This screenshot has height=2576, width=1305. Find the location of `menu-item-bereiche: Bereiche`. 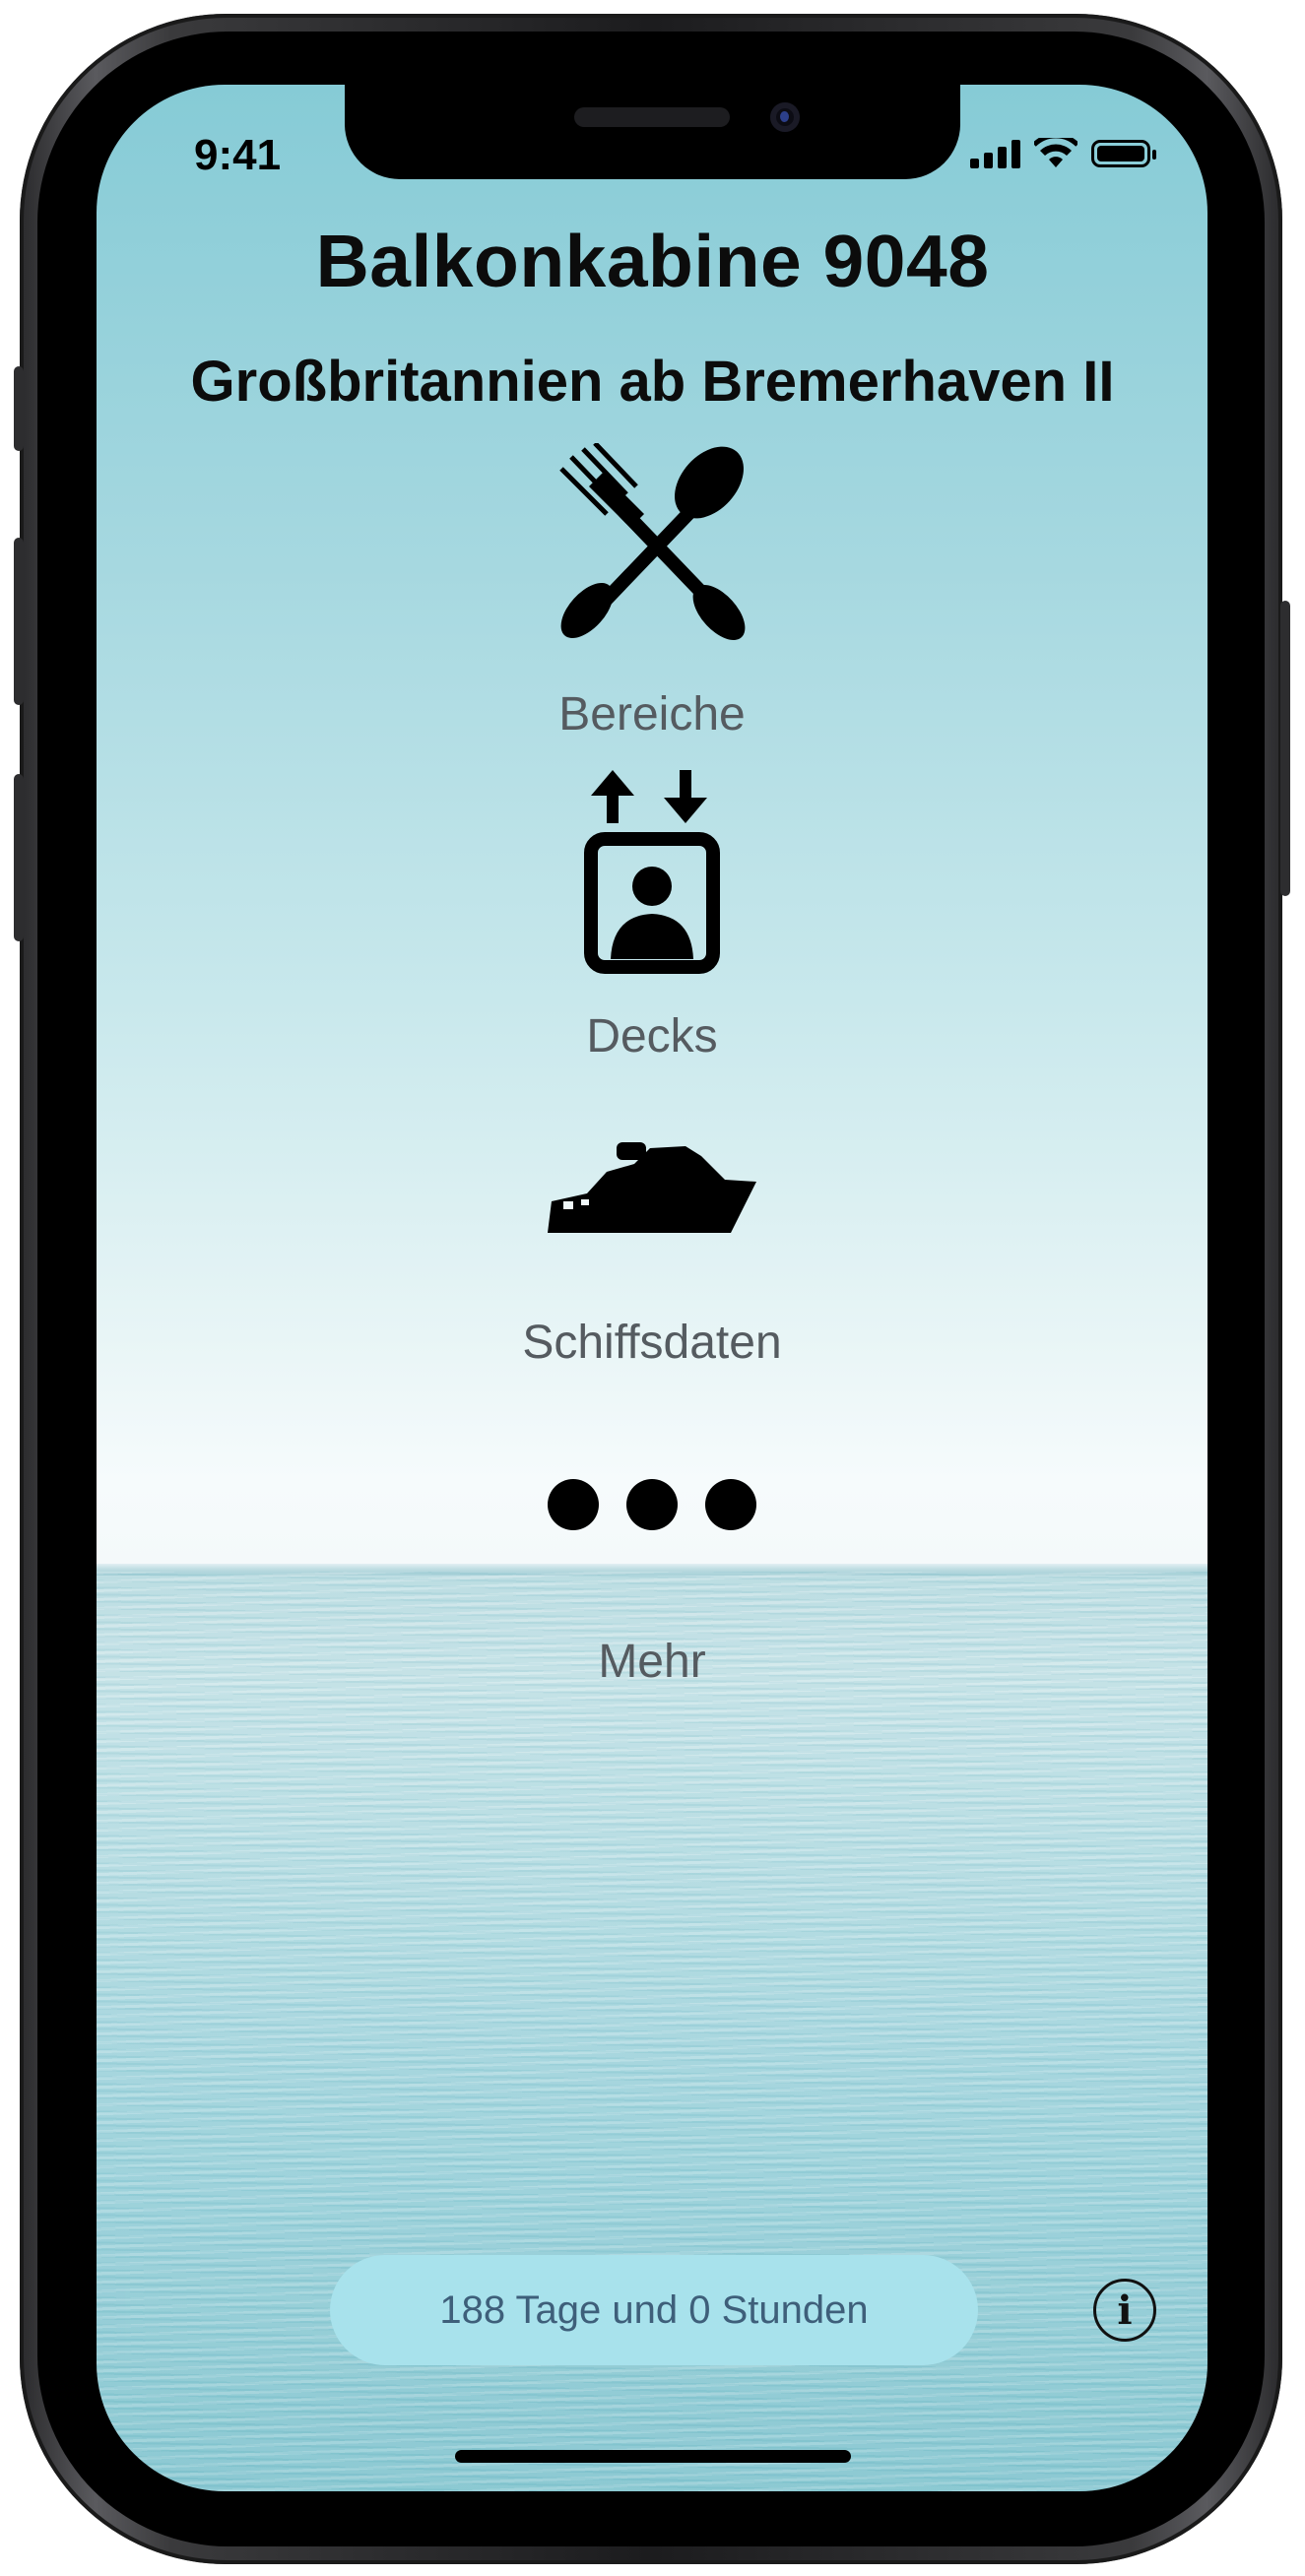

menu-item-bereiche: Bereiche is located at coordinates (652, 592).